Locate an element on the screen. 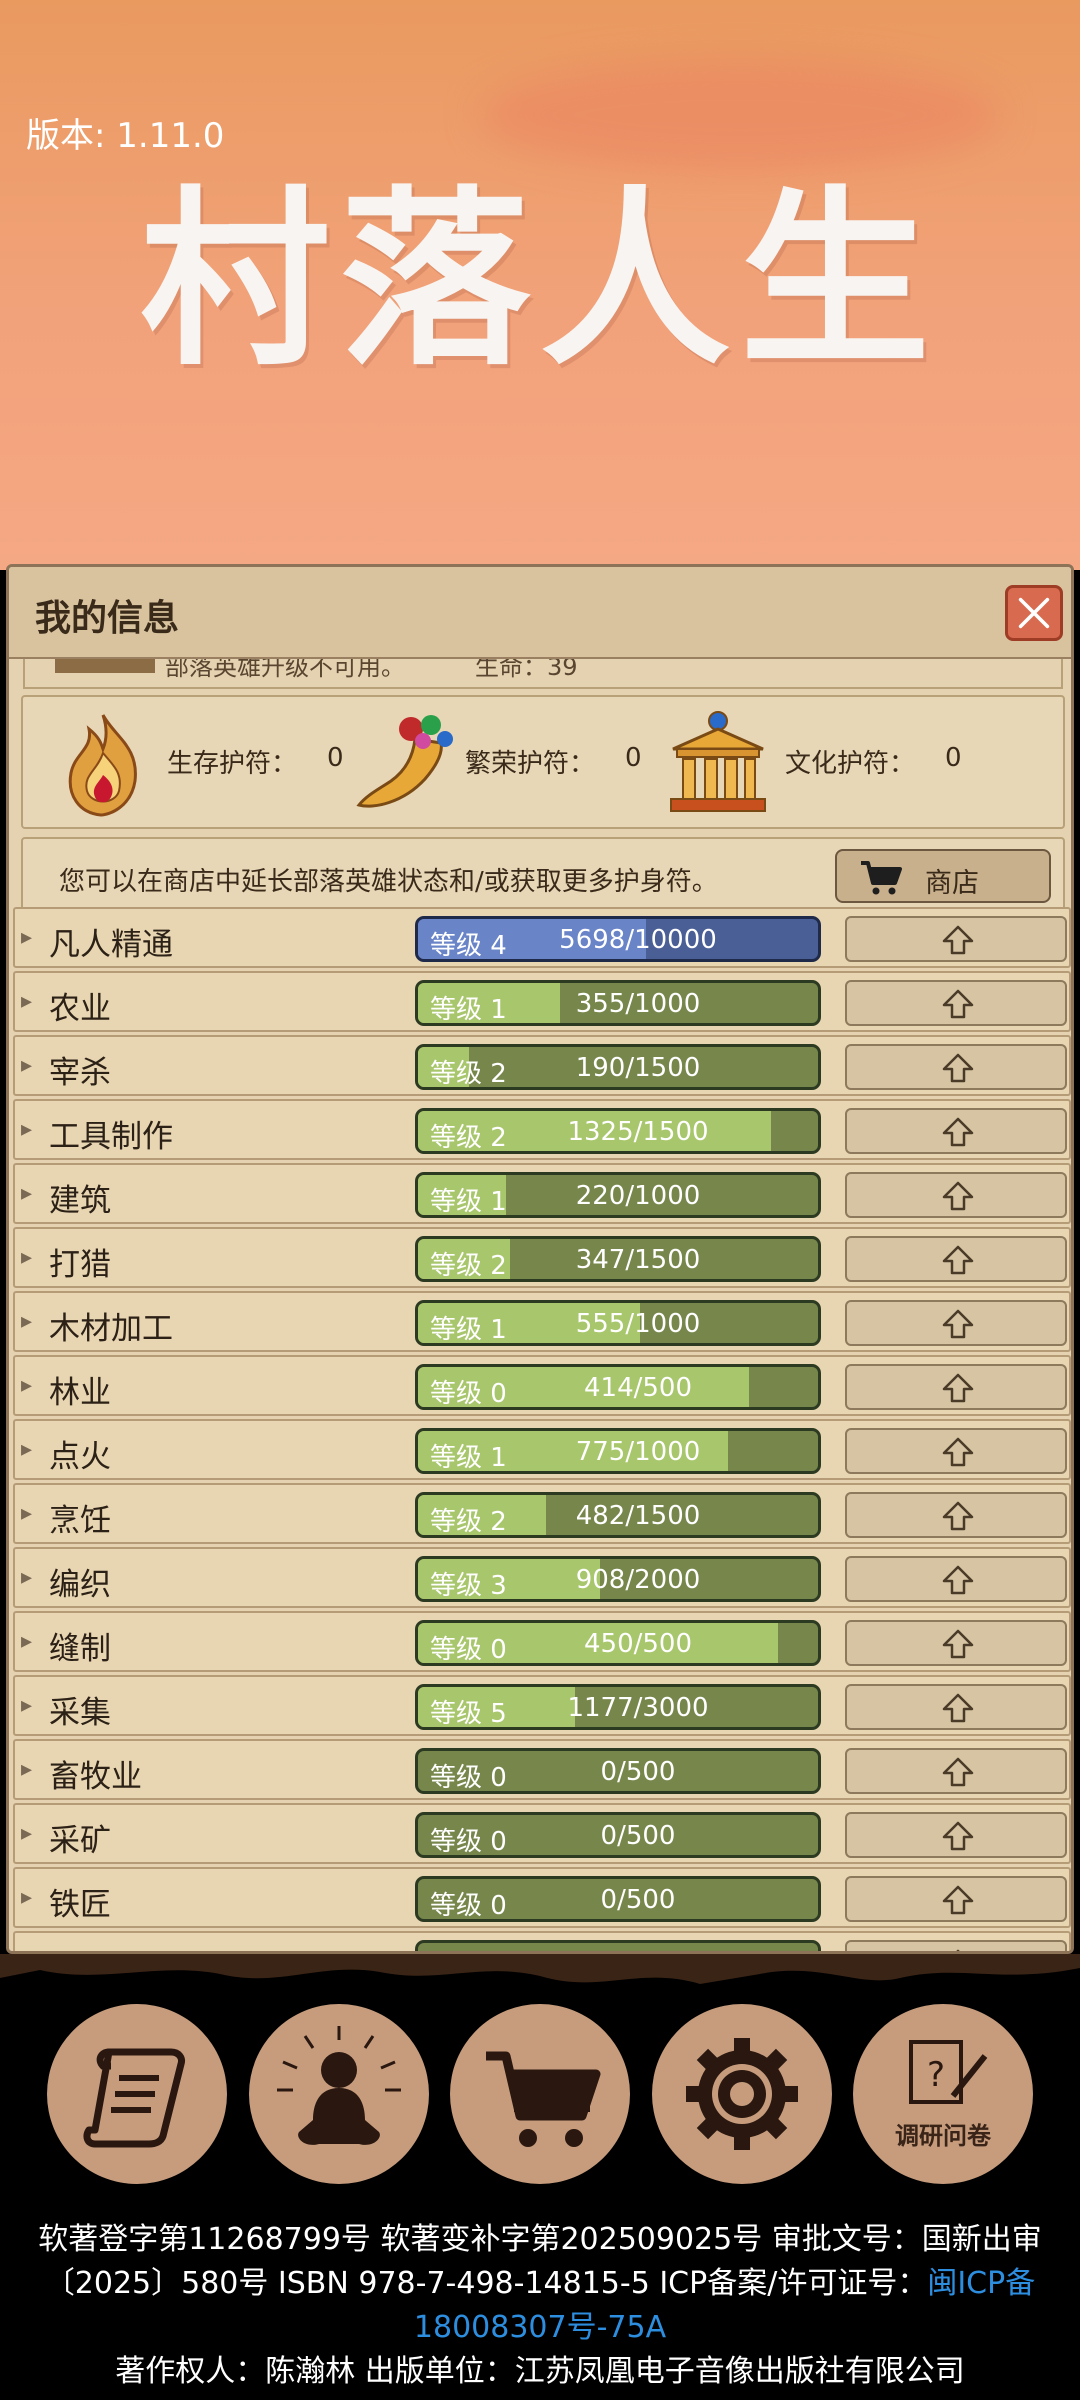 The height and width of the screenshot is (2400, 1080). panel-header: 我的信息 is located at coordinates (540, 613).